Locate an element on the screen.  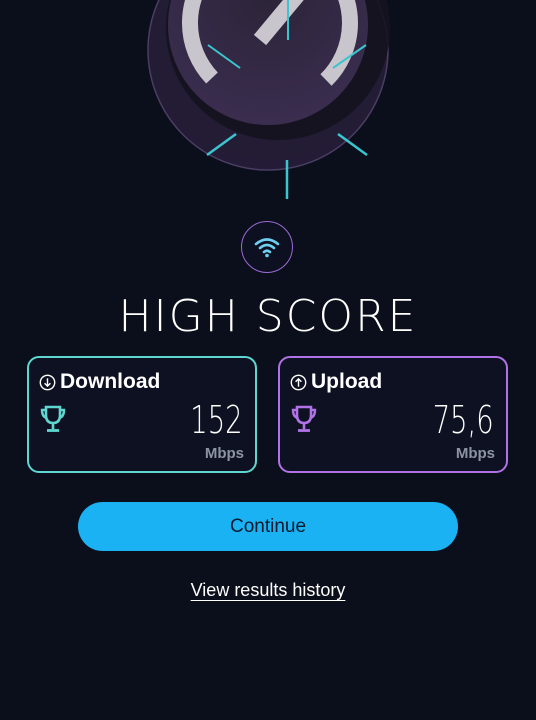
wifi-icon is located at coordinates (267, 248).